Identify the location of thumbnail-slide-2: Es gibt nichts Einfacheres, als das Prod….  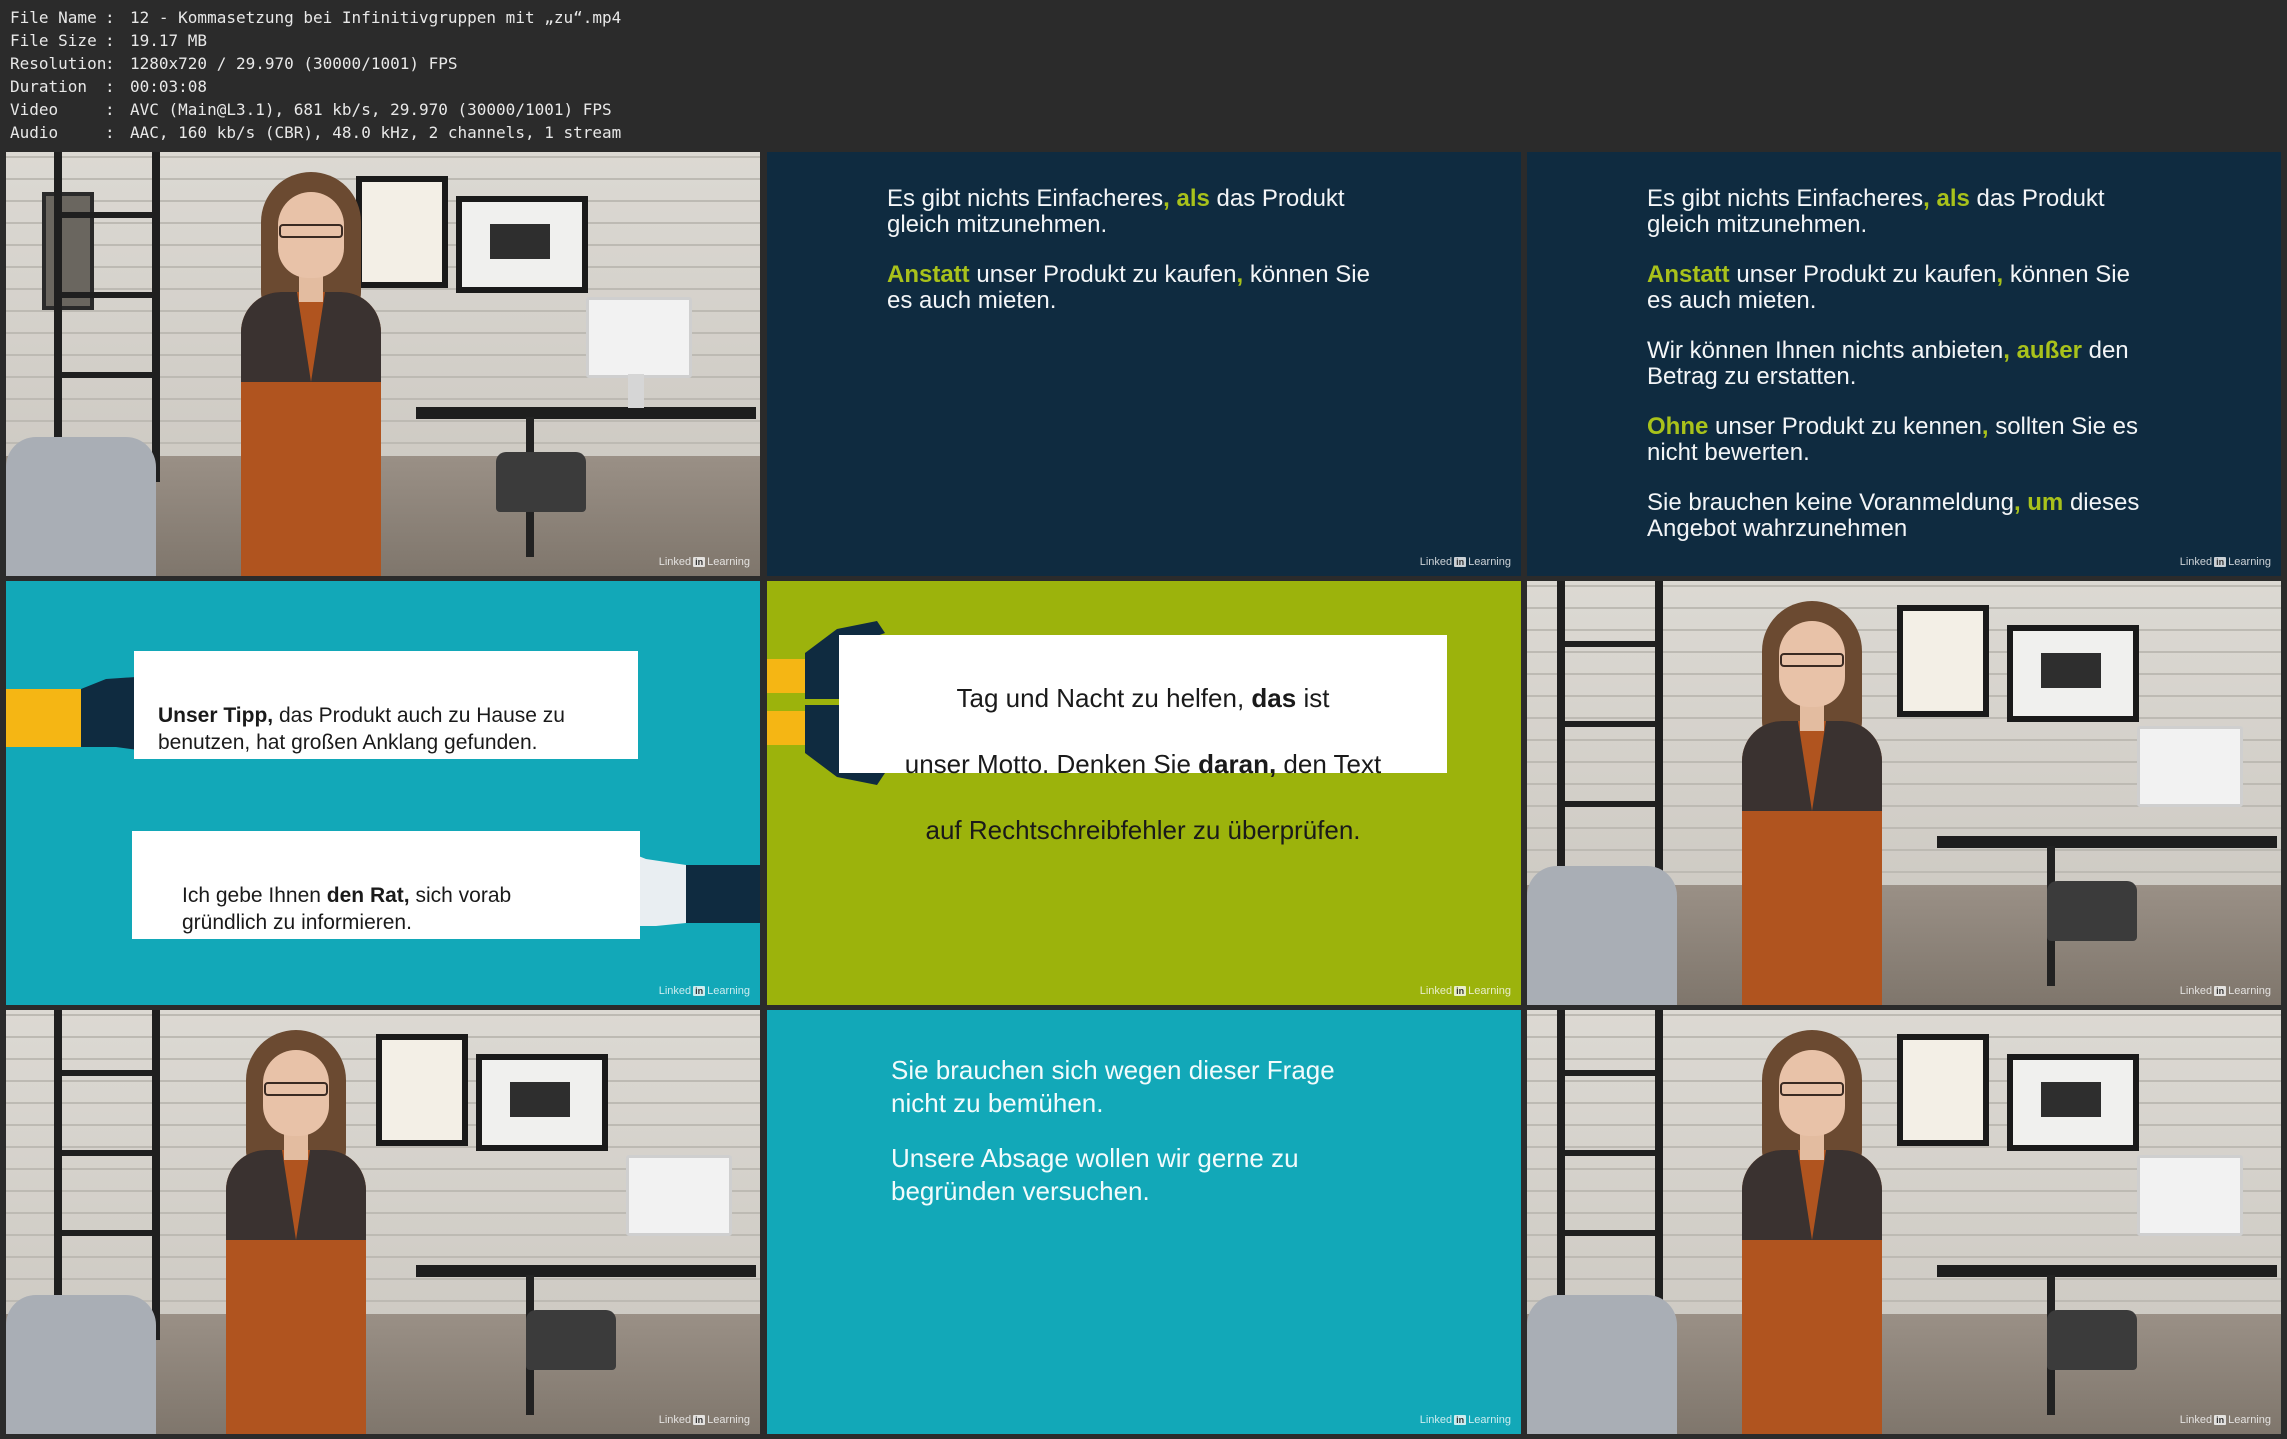
(1144, 364).